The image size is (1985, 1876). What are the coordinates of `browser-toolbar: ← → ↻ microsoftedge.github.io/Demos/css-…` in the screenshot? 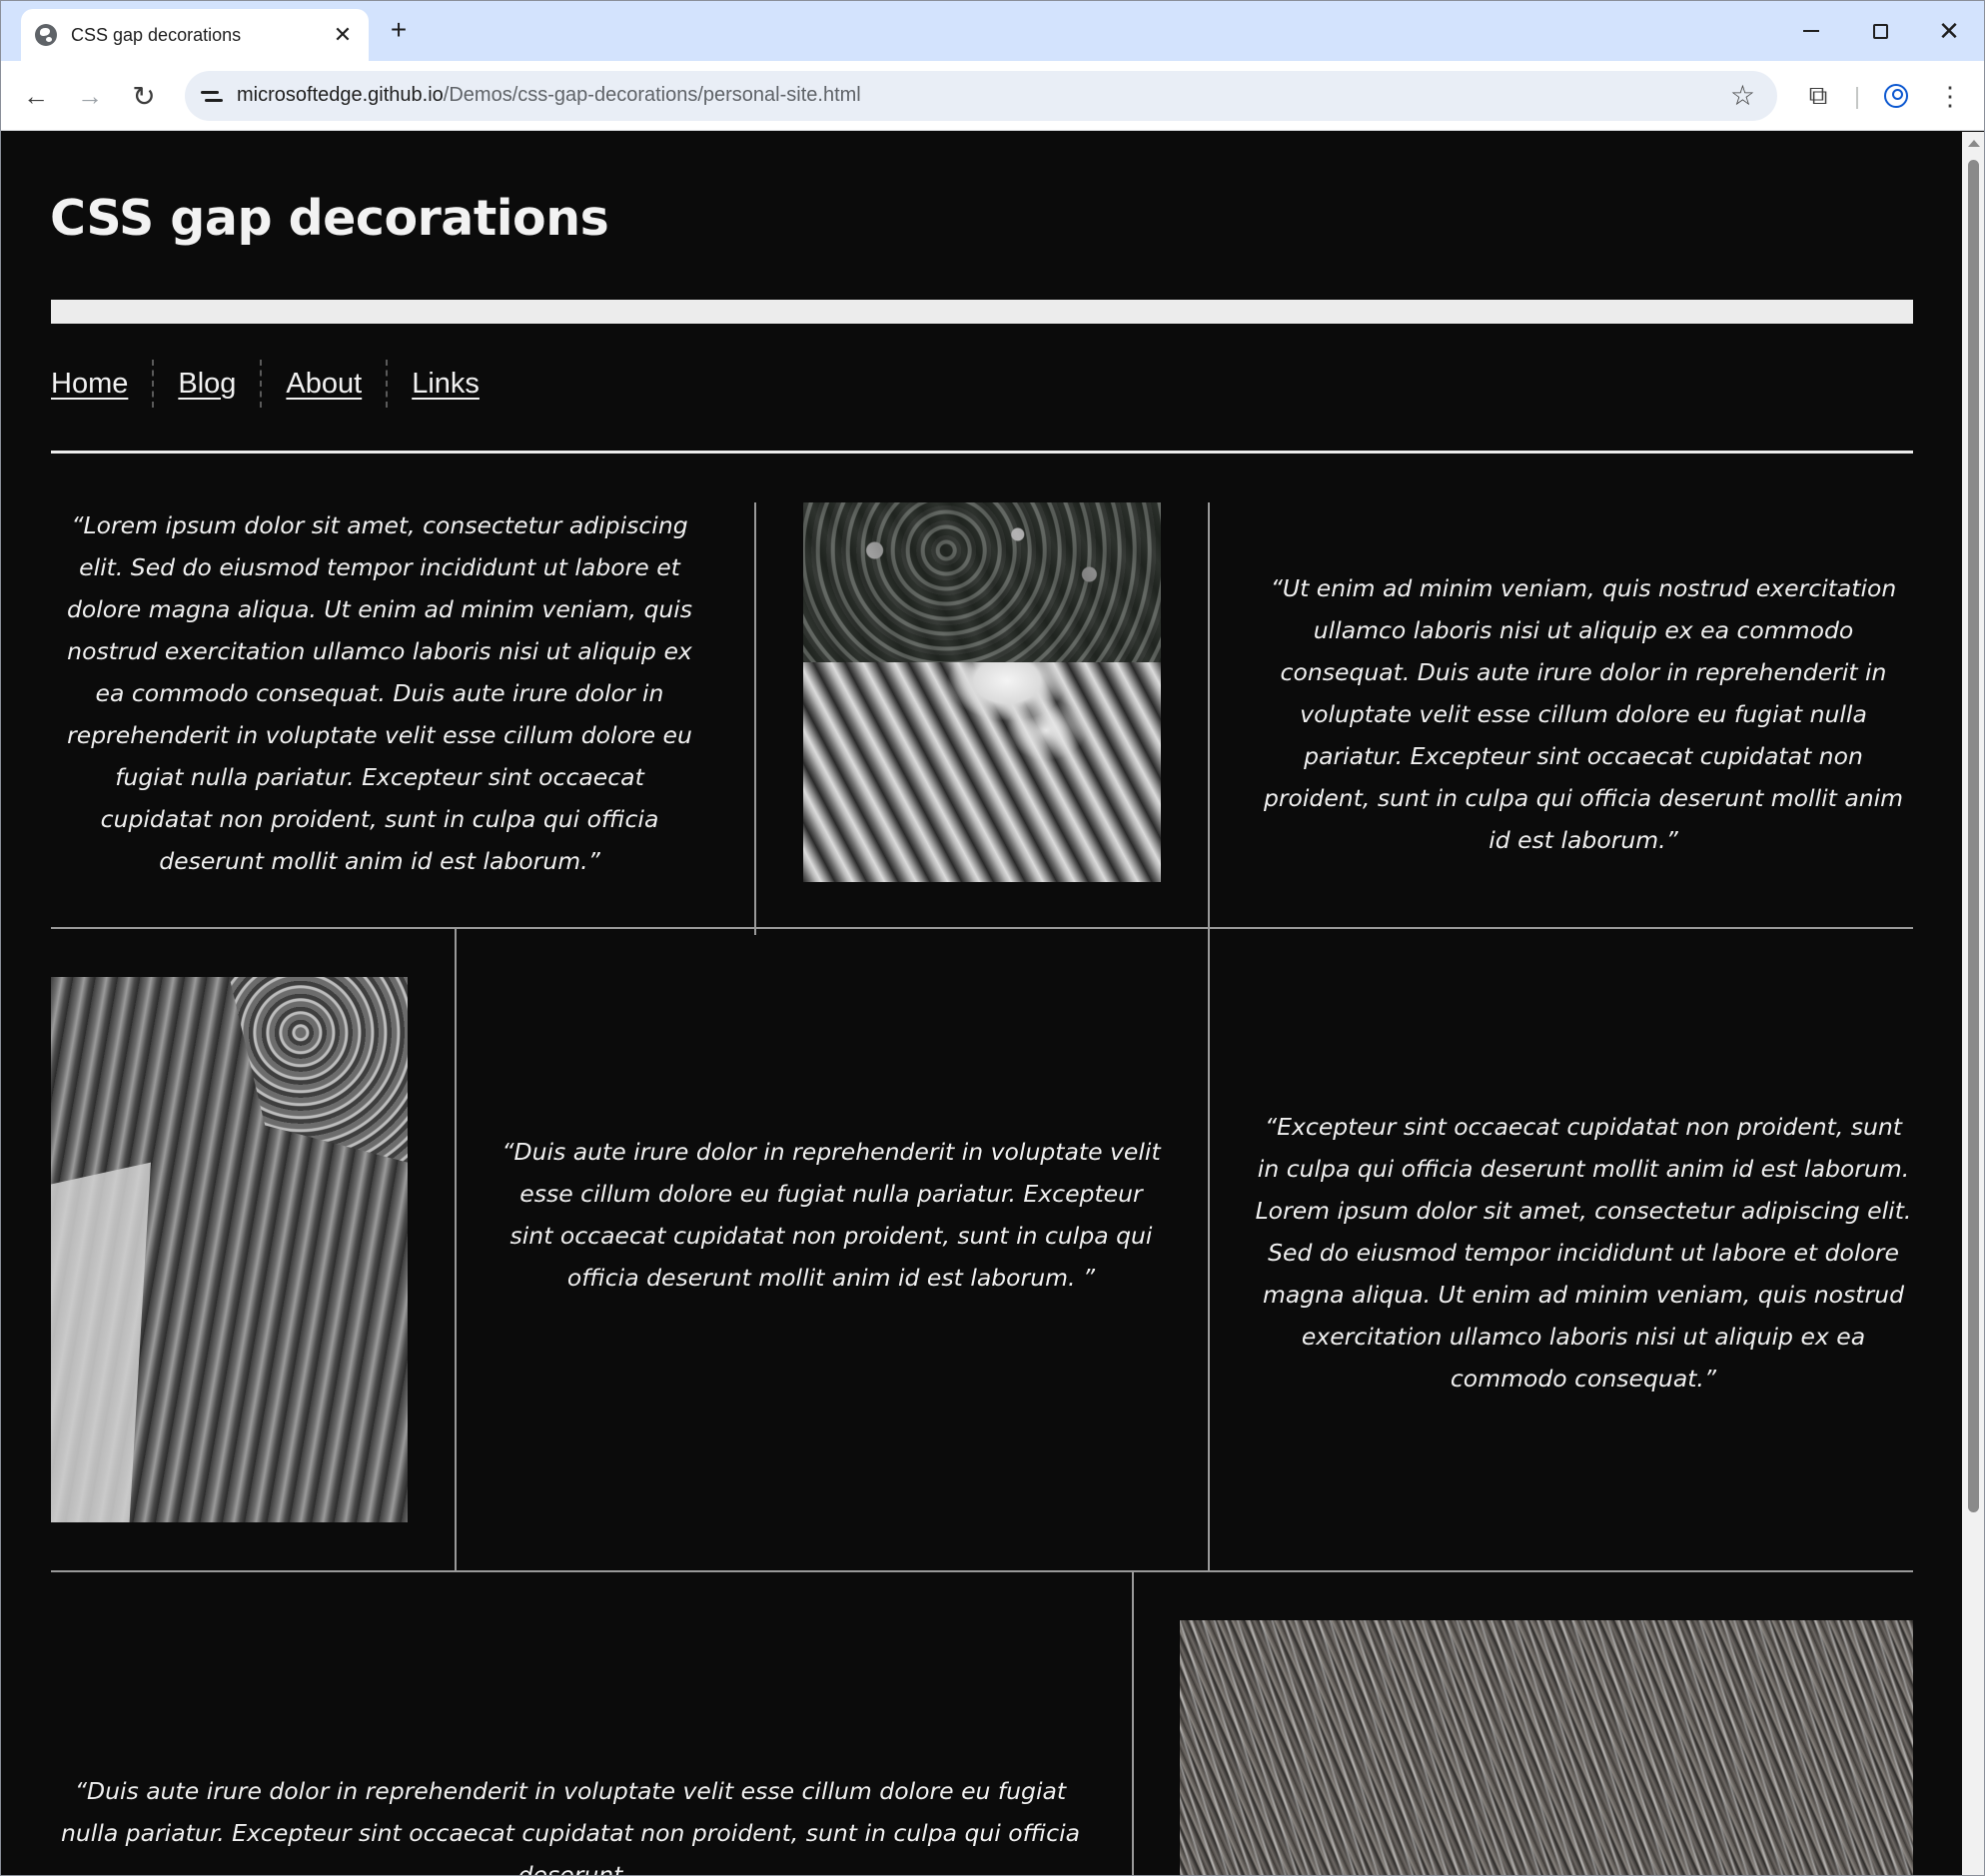 It's located at (992, 96).